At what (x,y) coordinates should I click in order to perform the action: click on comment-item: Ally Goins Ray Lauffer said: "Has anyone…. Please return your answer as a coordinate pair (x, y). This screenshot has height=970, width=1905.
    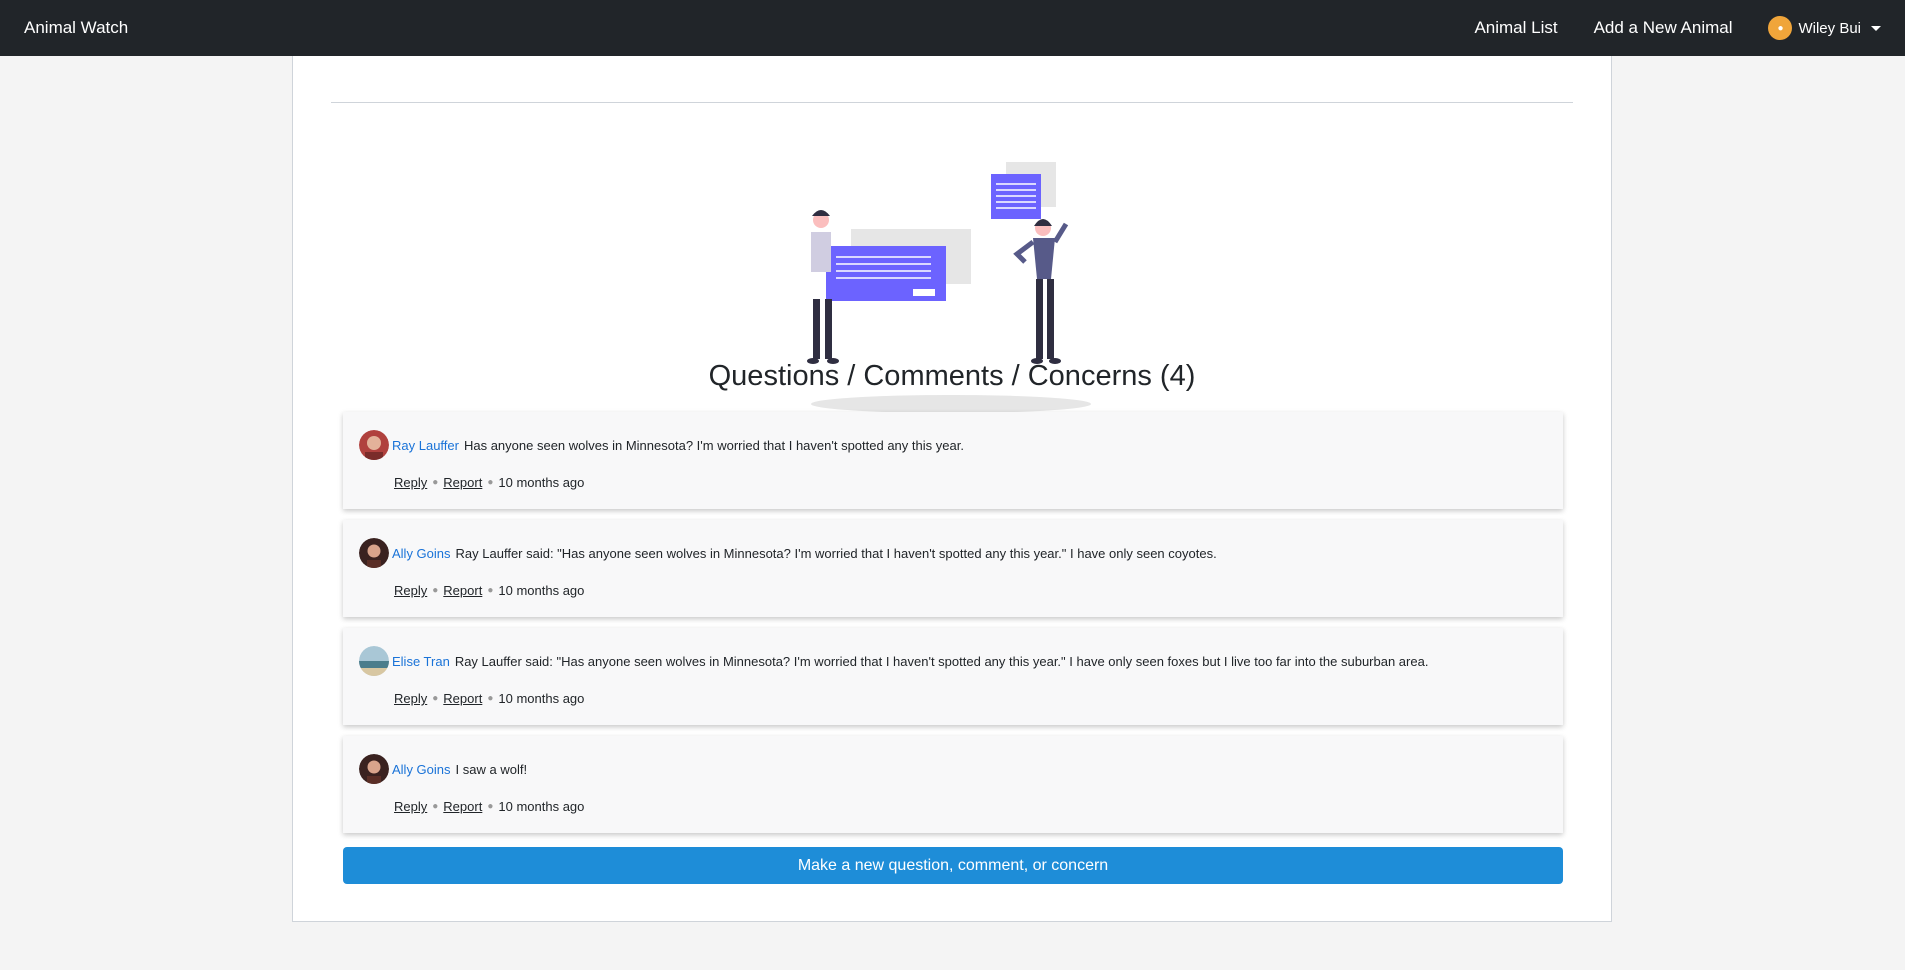
    Looking at the image, I should click on (953, 568).